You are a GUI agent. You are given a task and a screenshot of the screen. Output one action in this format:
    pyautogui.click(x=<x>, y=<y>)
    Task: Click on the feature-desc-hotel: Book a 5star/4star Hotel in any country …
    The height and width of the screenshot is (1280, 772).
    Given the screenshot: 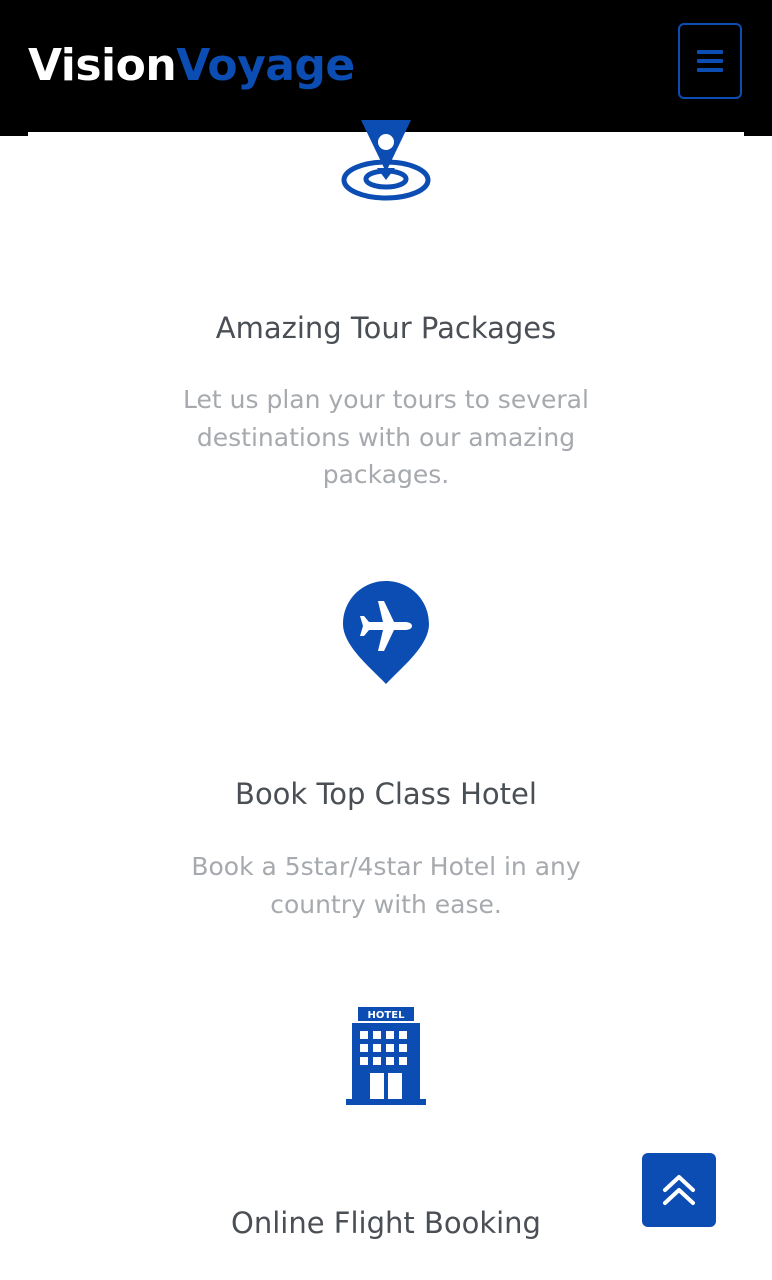 What is the action you would take?
    pyautogui.click(x=386, y=885)
    